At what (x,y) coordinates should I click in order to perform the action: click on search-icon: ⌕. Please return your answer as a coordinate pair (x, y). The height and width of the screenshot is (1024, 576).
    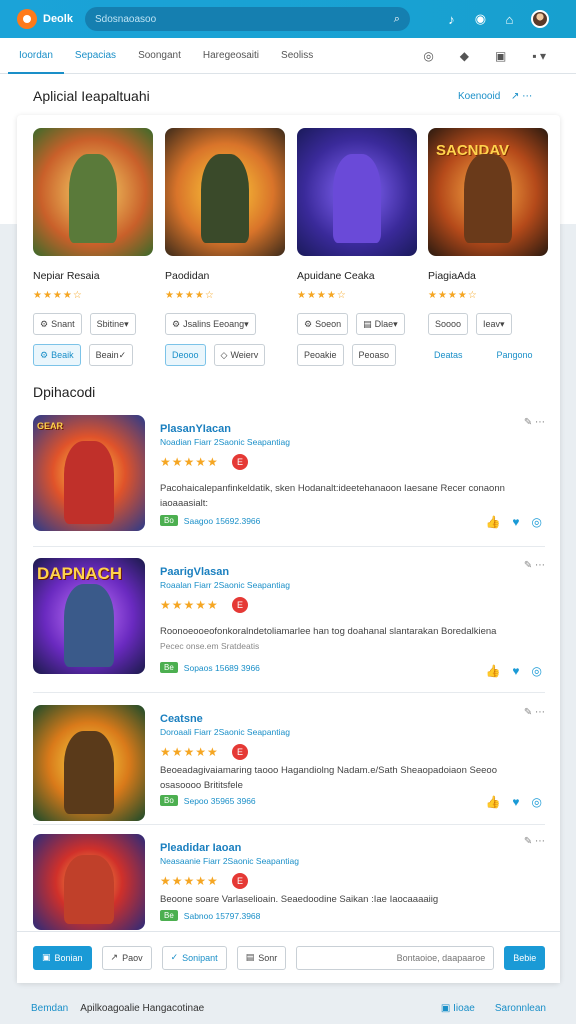
    Looking at the image, I should click on (397, 19).